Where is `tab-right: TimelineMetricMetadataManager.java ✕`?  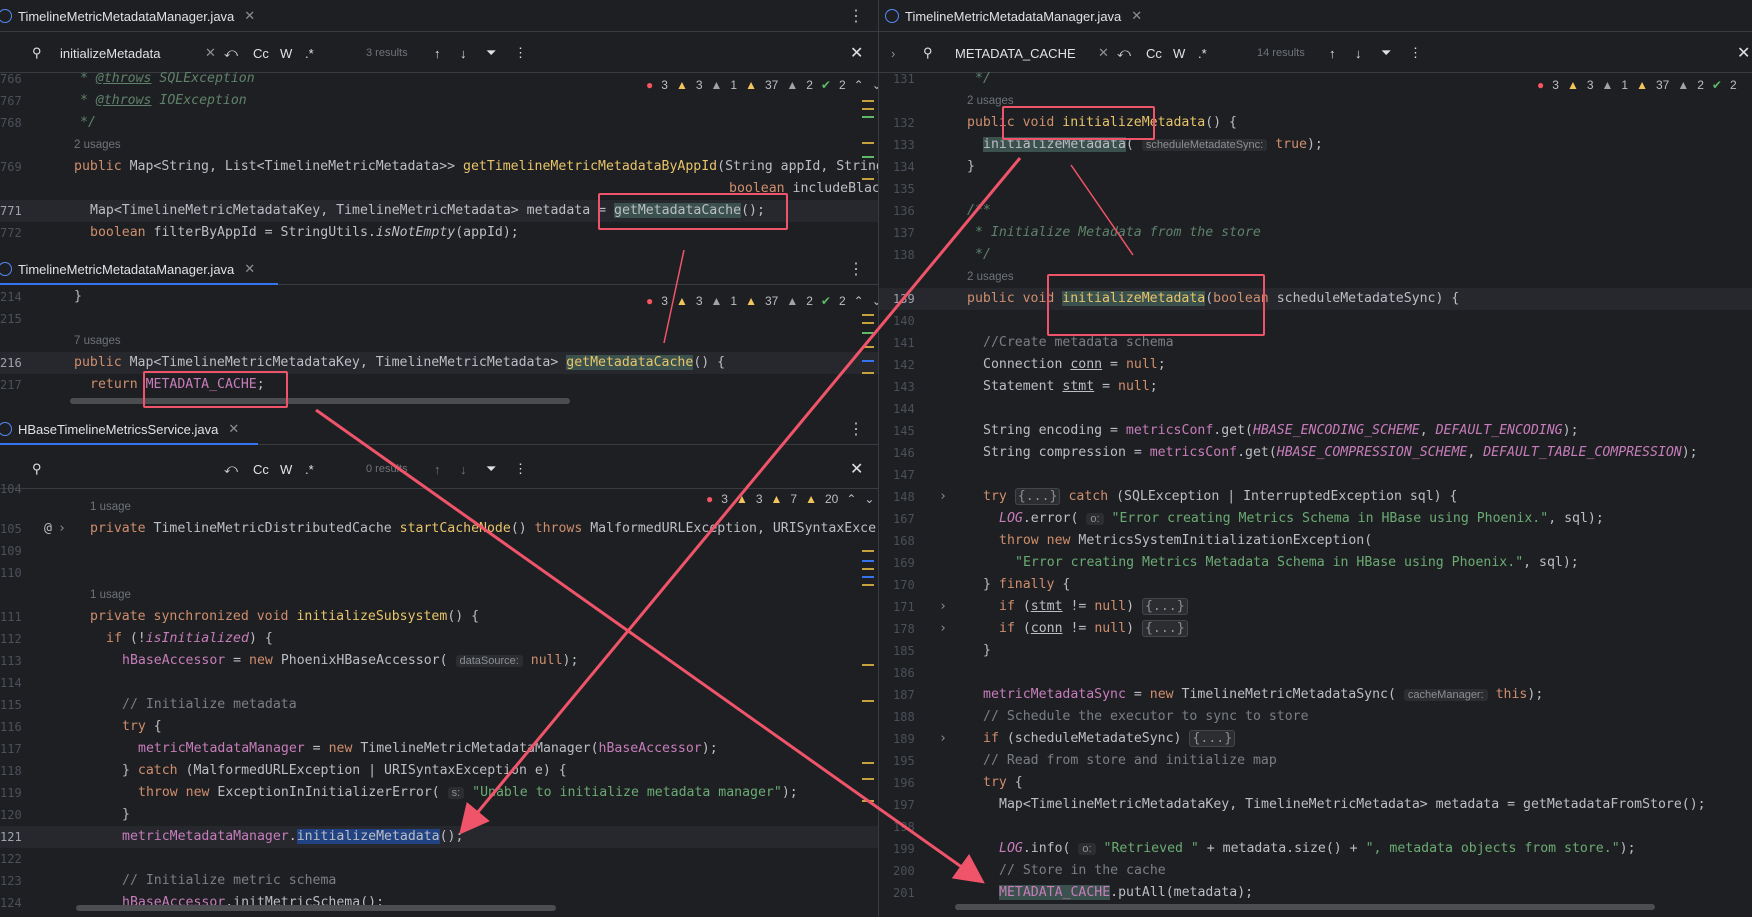
tab-right: TimelineMetricMetadataManager.java ✕ is located at coordinates (1017, 16).